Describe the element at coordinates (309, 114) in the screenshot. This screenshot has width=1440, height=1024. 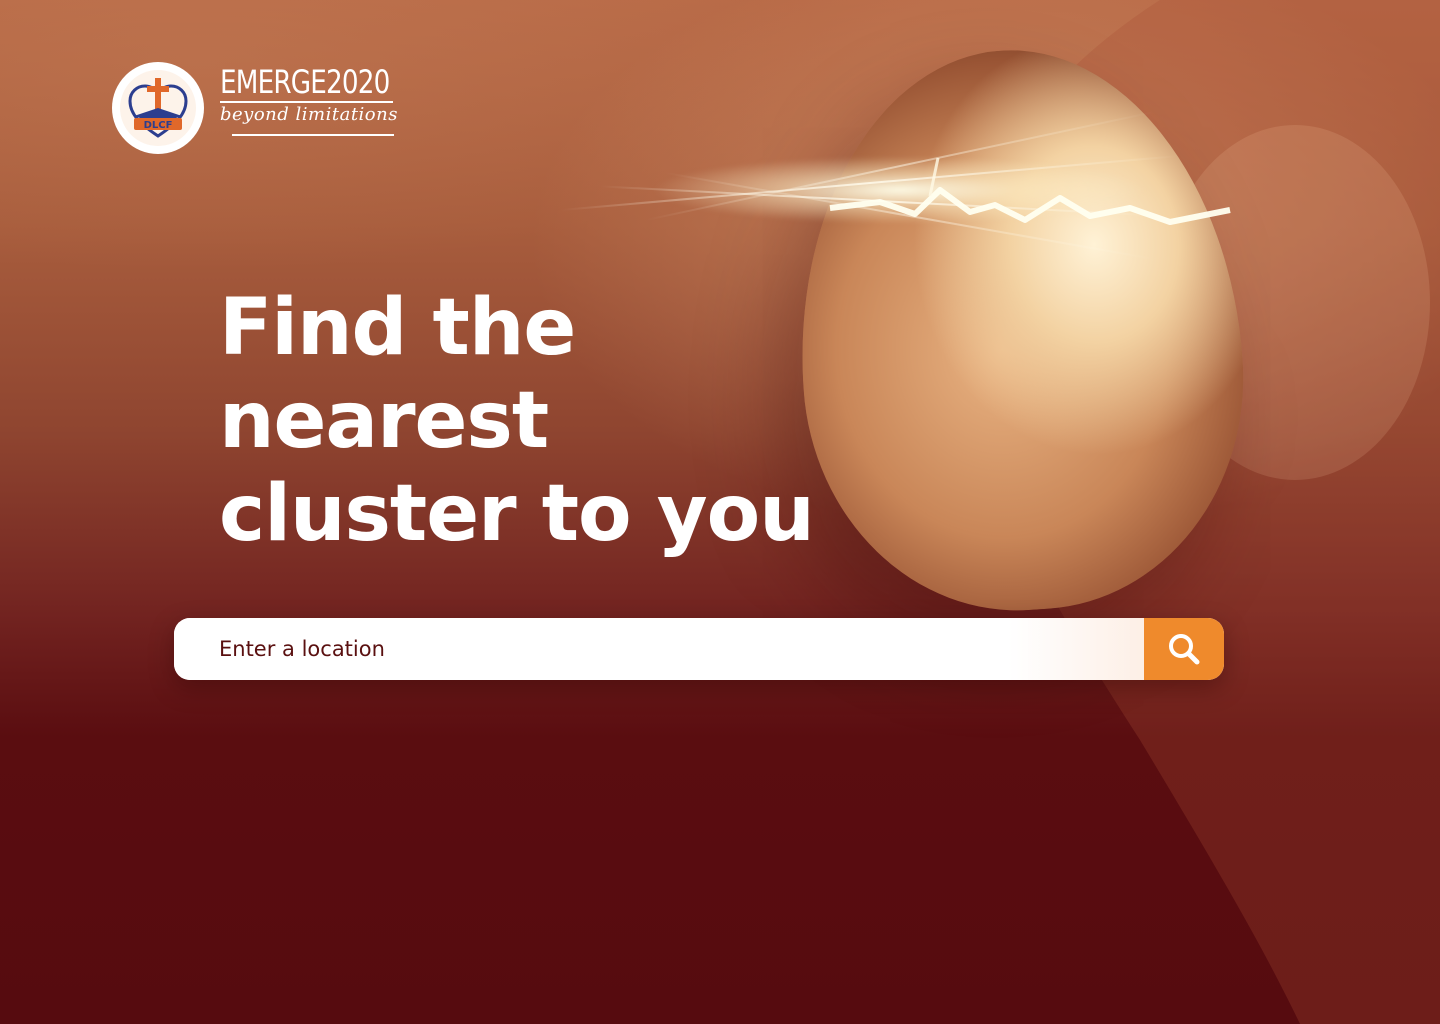
I see `brand-tagline: beyond limitations` at that location.